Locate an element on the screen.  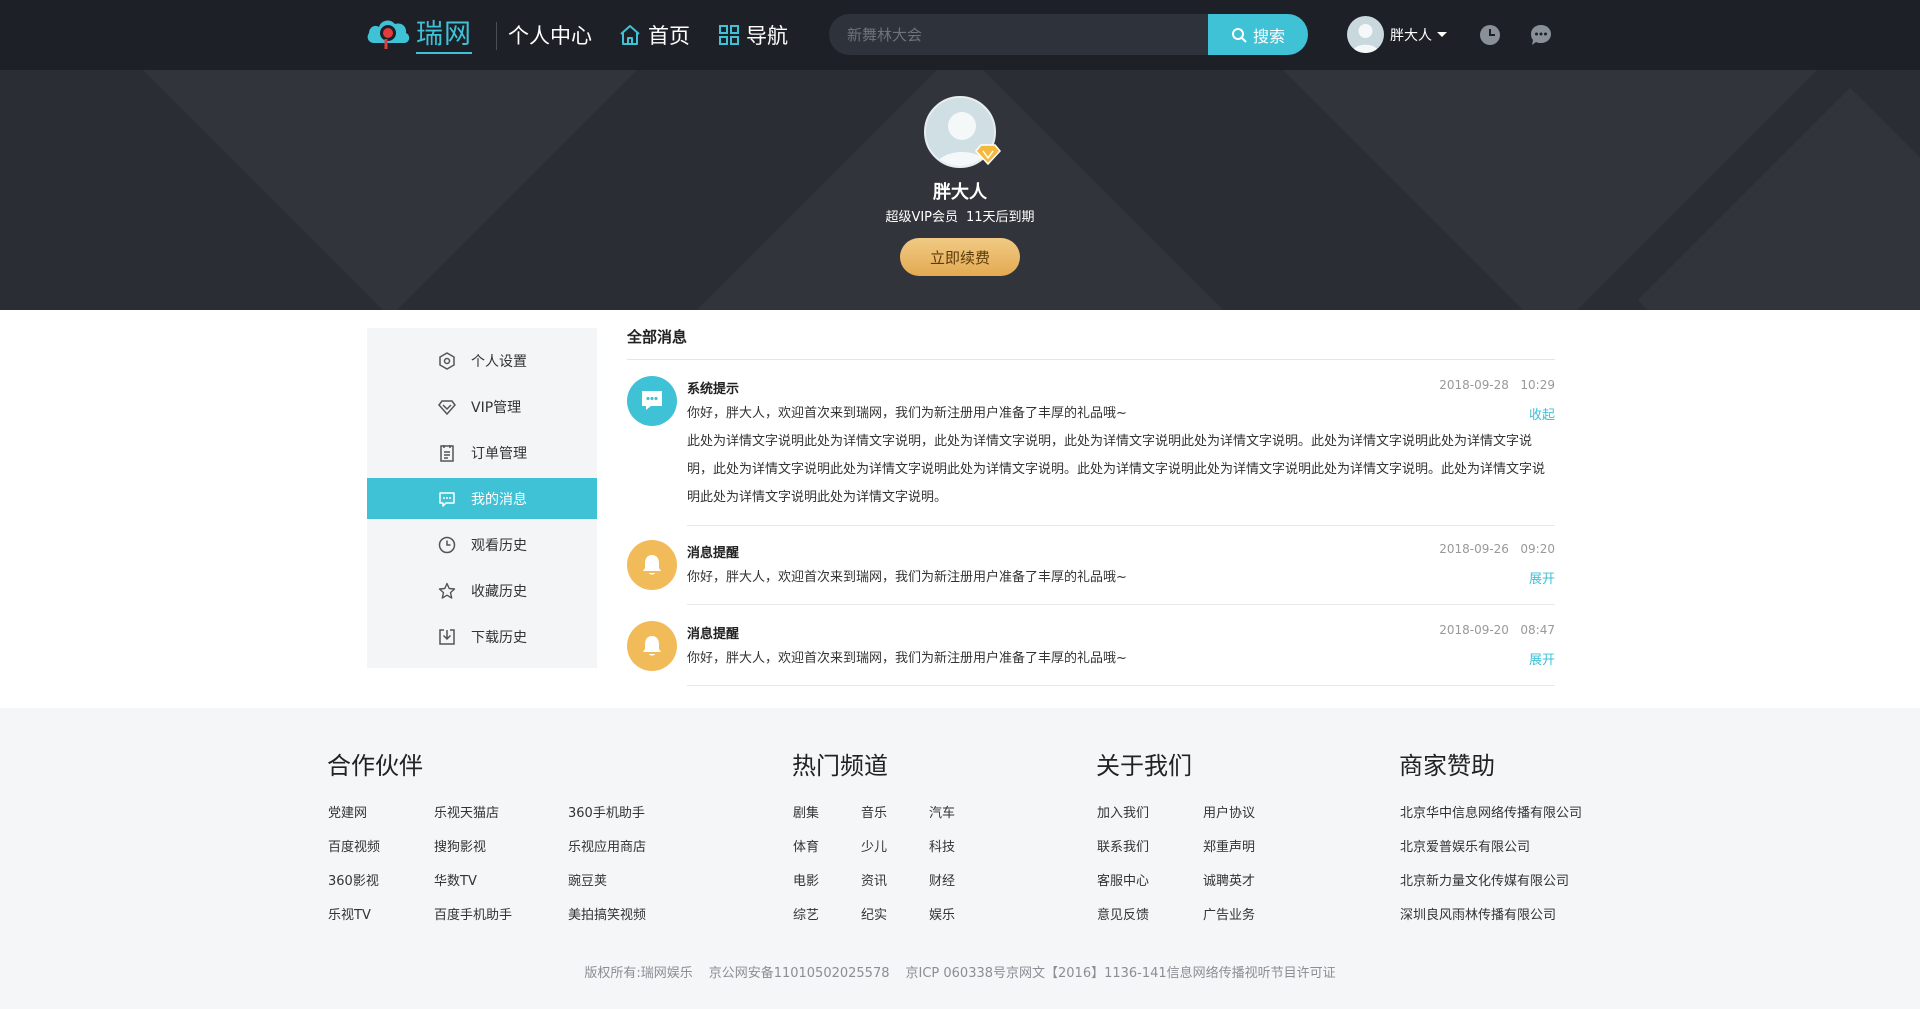
sidebar-item-settings: 个人设置 is located at coordinates (482, 360).